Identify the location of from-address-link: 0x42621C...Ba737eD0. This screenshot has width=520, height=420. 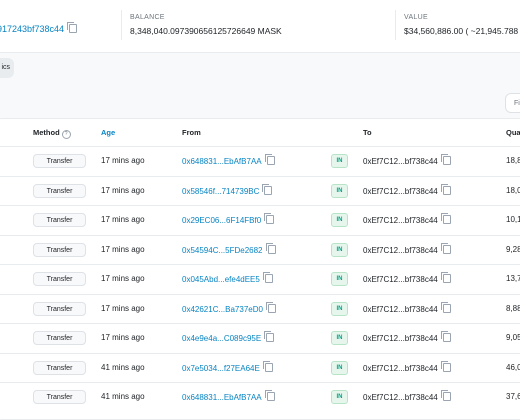
(222, 309).